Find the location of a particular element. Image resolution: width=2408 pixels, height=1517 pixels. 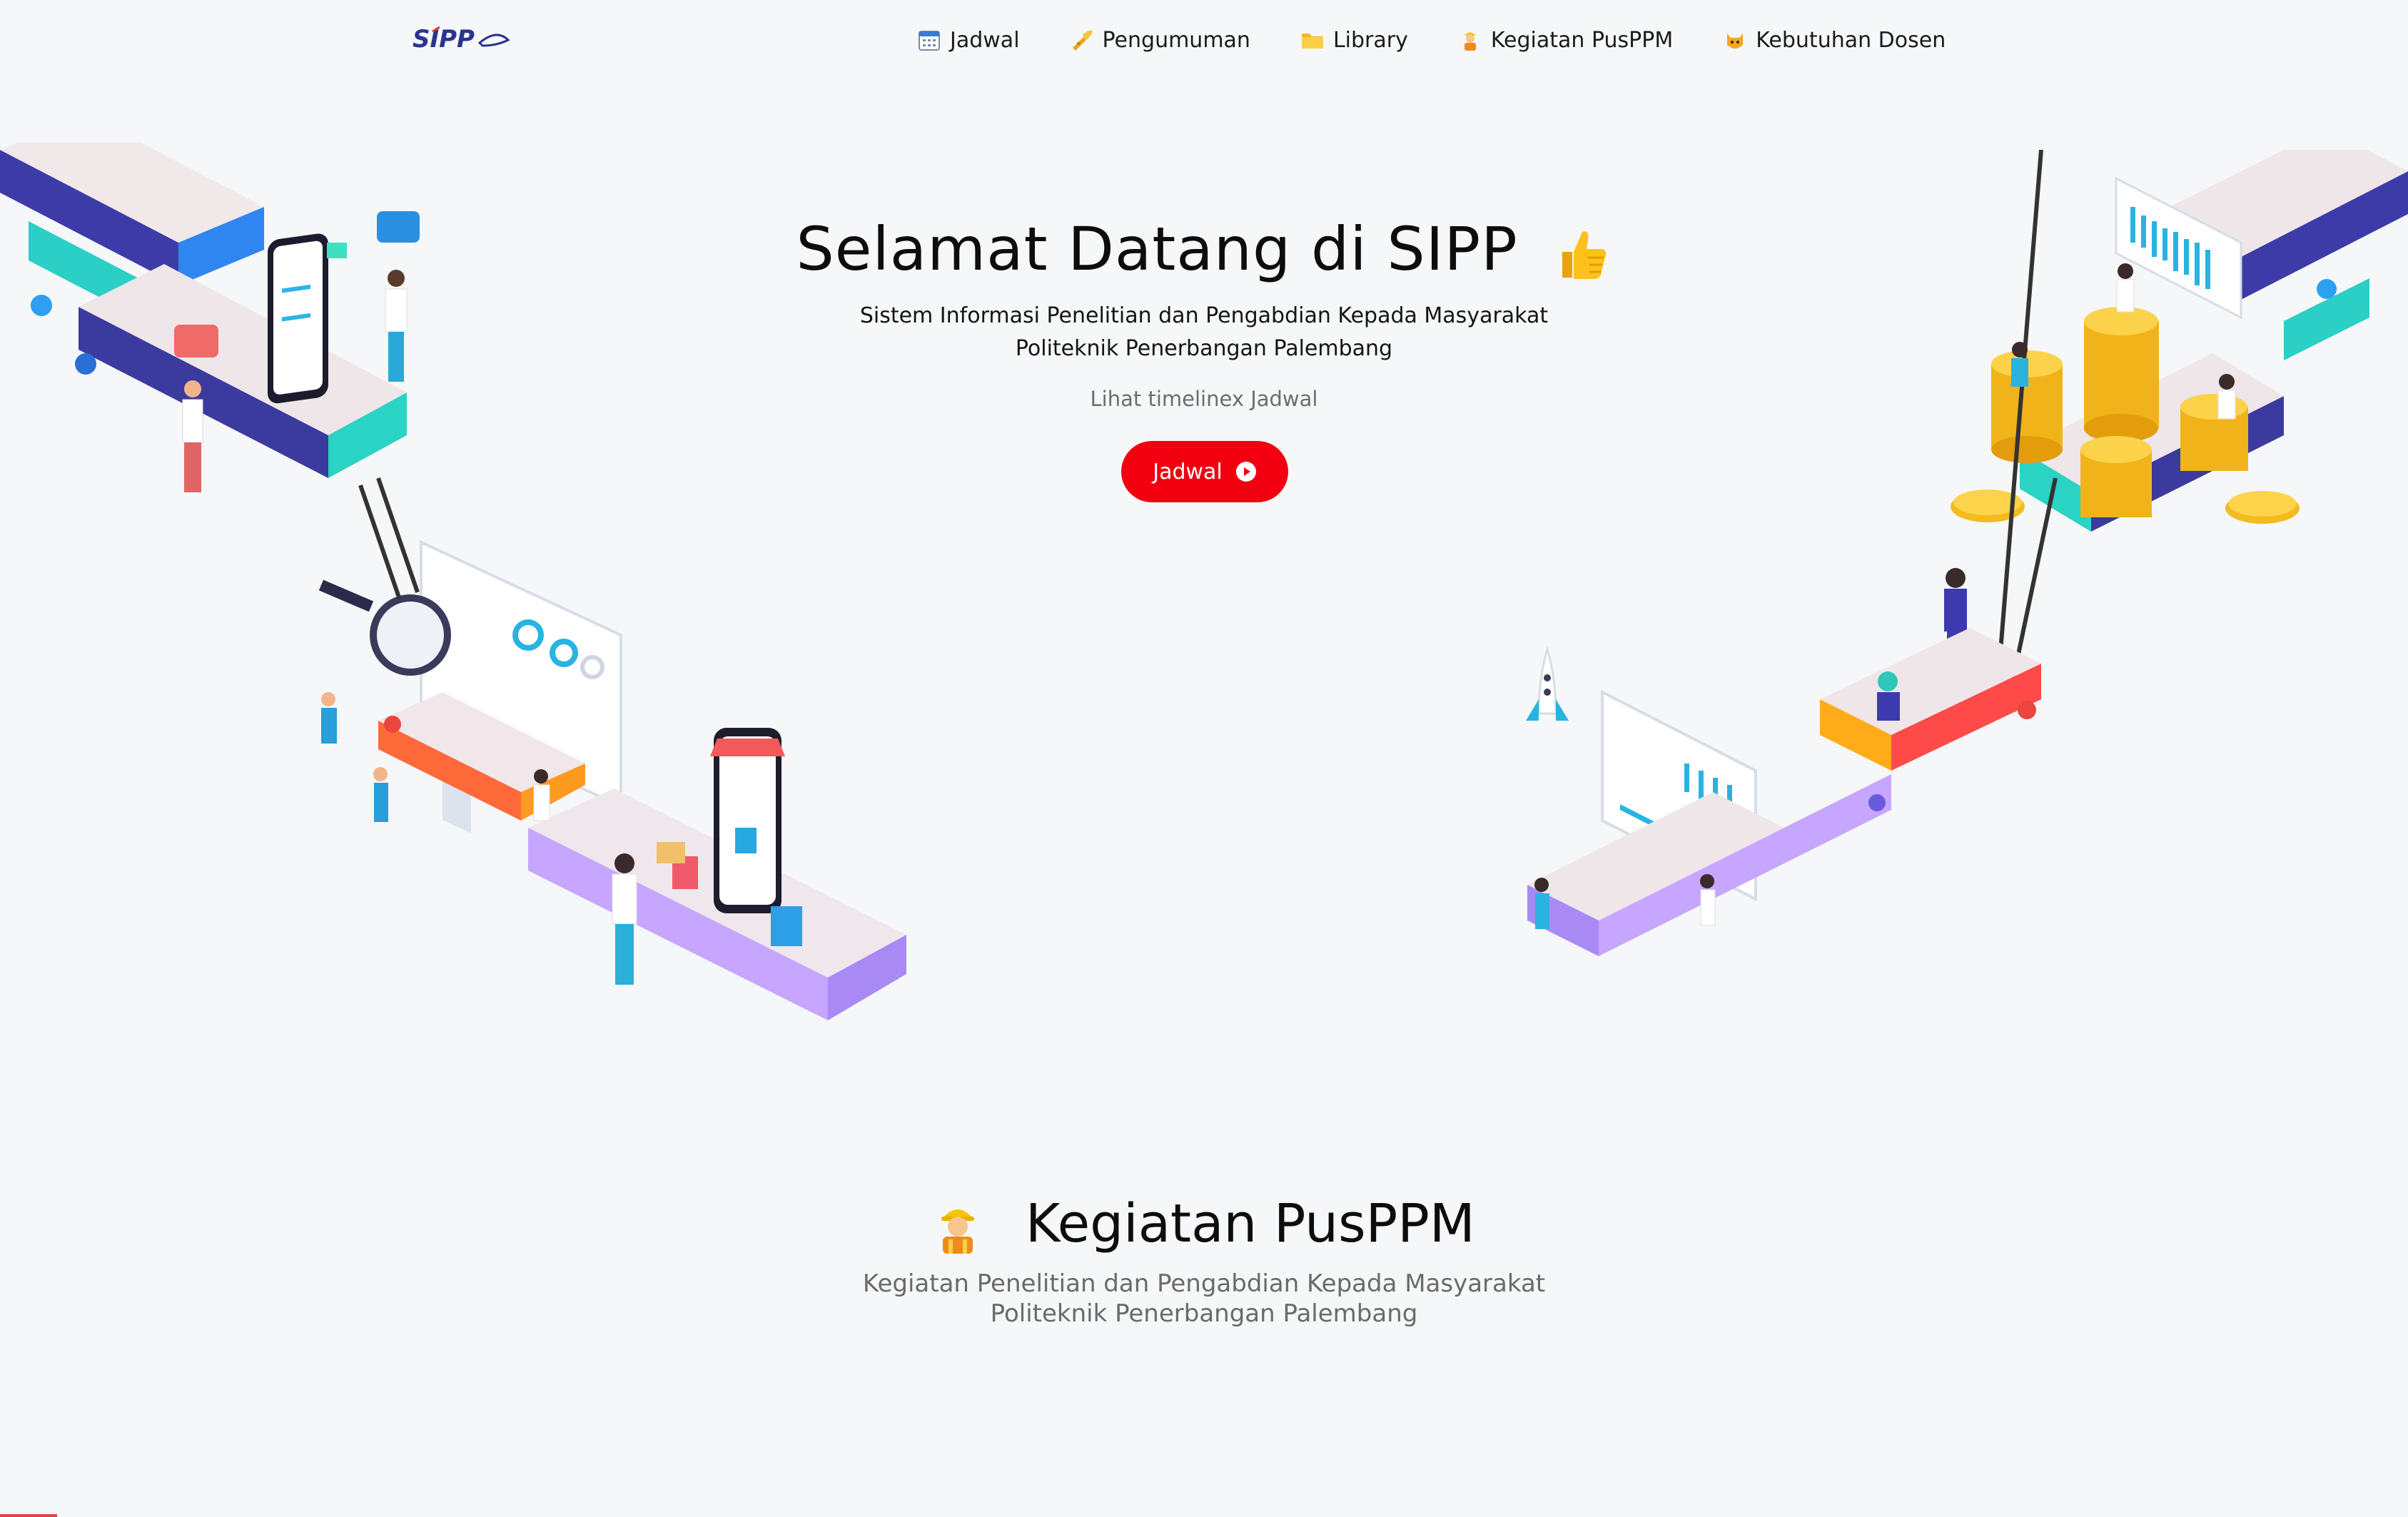

platform-blue-right is located at coordinates (2214, 341).